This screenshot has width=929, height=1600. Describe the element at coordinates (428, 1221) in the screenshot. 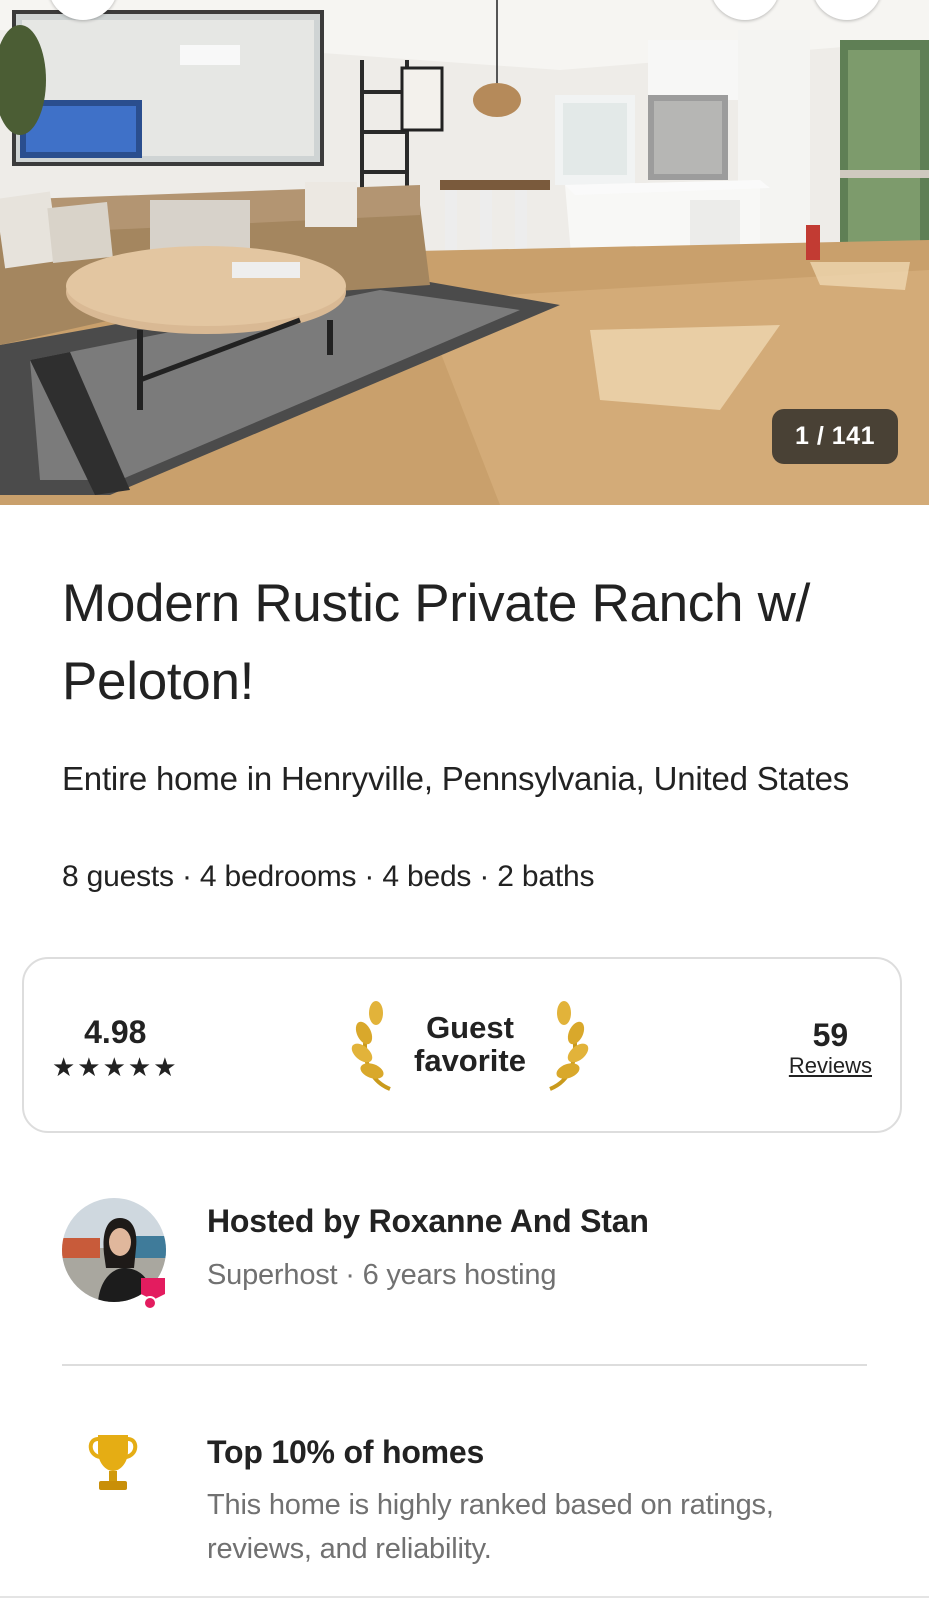

I see `host-name: Hosted by Roxanne And Stan` at that location.